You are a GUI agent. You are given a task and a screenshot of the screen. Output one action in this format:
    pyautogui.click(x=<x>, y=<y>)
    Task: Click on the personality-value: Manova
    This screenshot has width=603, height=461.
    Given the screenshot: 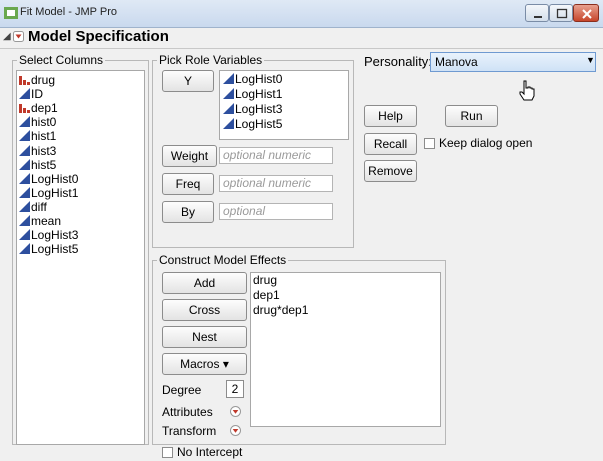 What is the action you would take?
    pyautogui.click(x=456, y=62)
    